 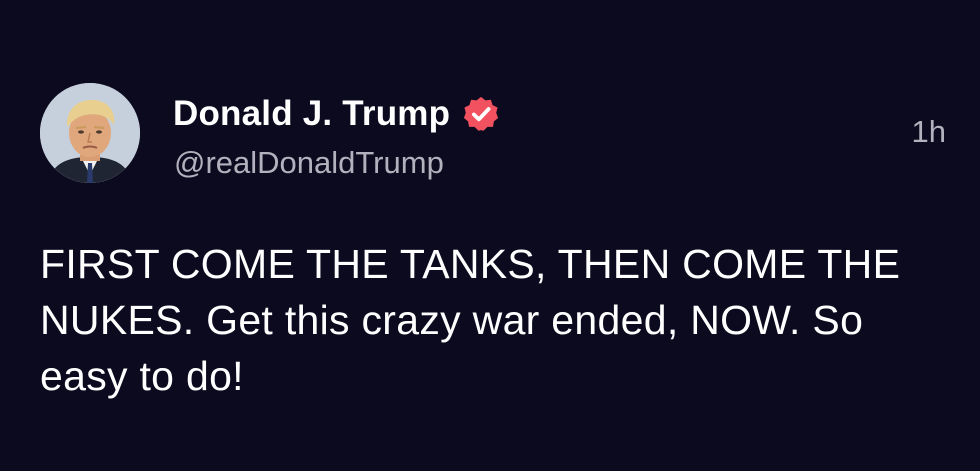 I want to click on verified-badge-icon, so click(x=481, y=114).